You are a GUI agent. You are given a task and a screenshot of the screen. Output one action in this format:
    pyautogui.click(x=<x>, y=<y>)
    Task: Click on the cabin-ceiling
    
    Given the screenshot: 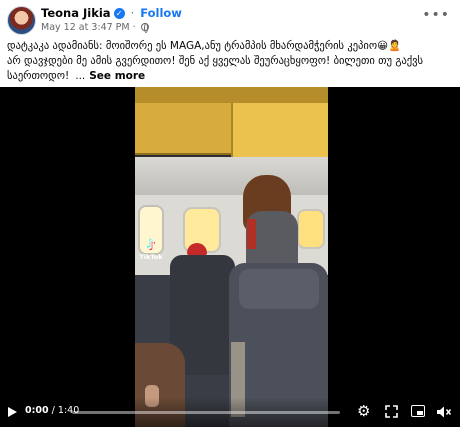 What is the action you would take?
    pyautogui.click(x=231, y=176)
    